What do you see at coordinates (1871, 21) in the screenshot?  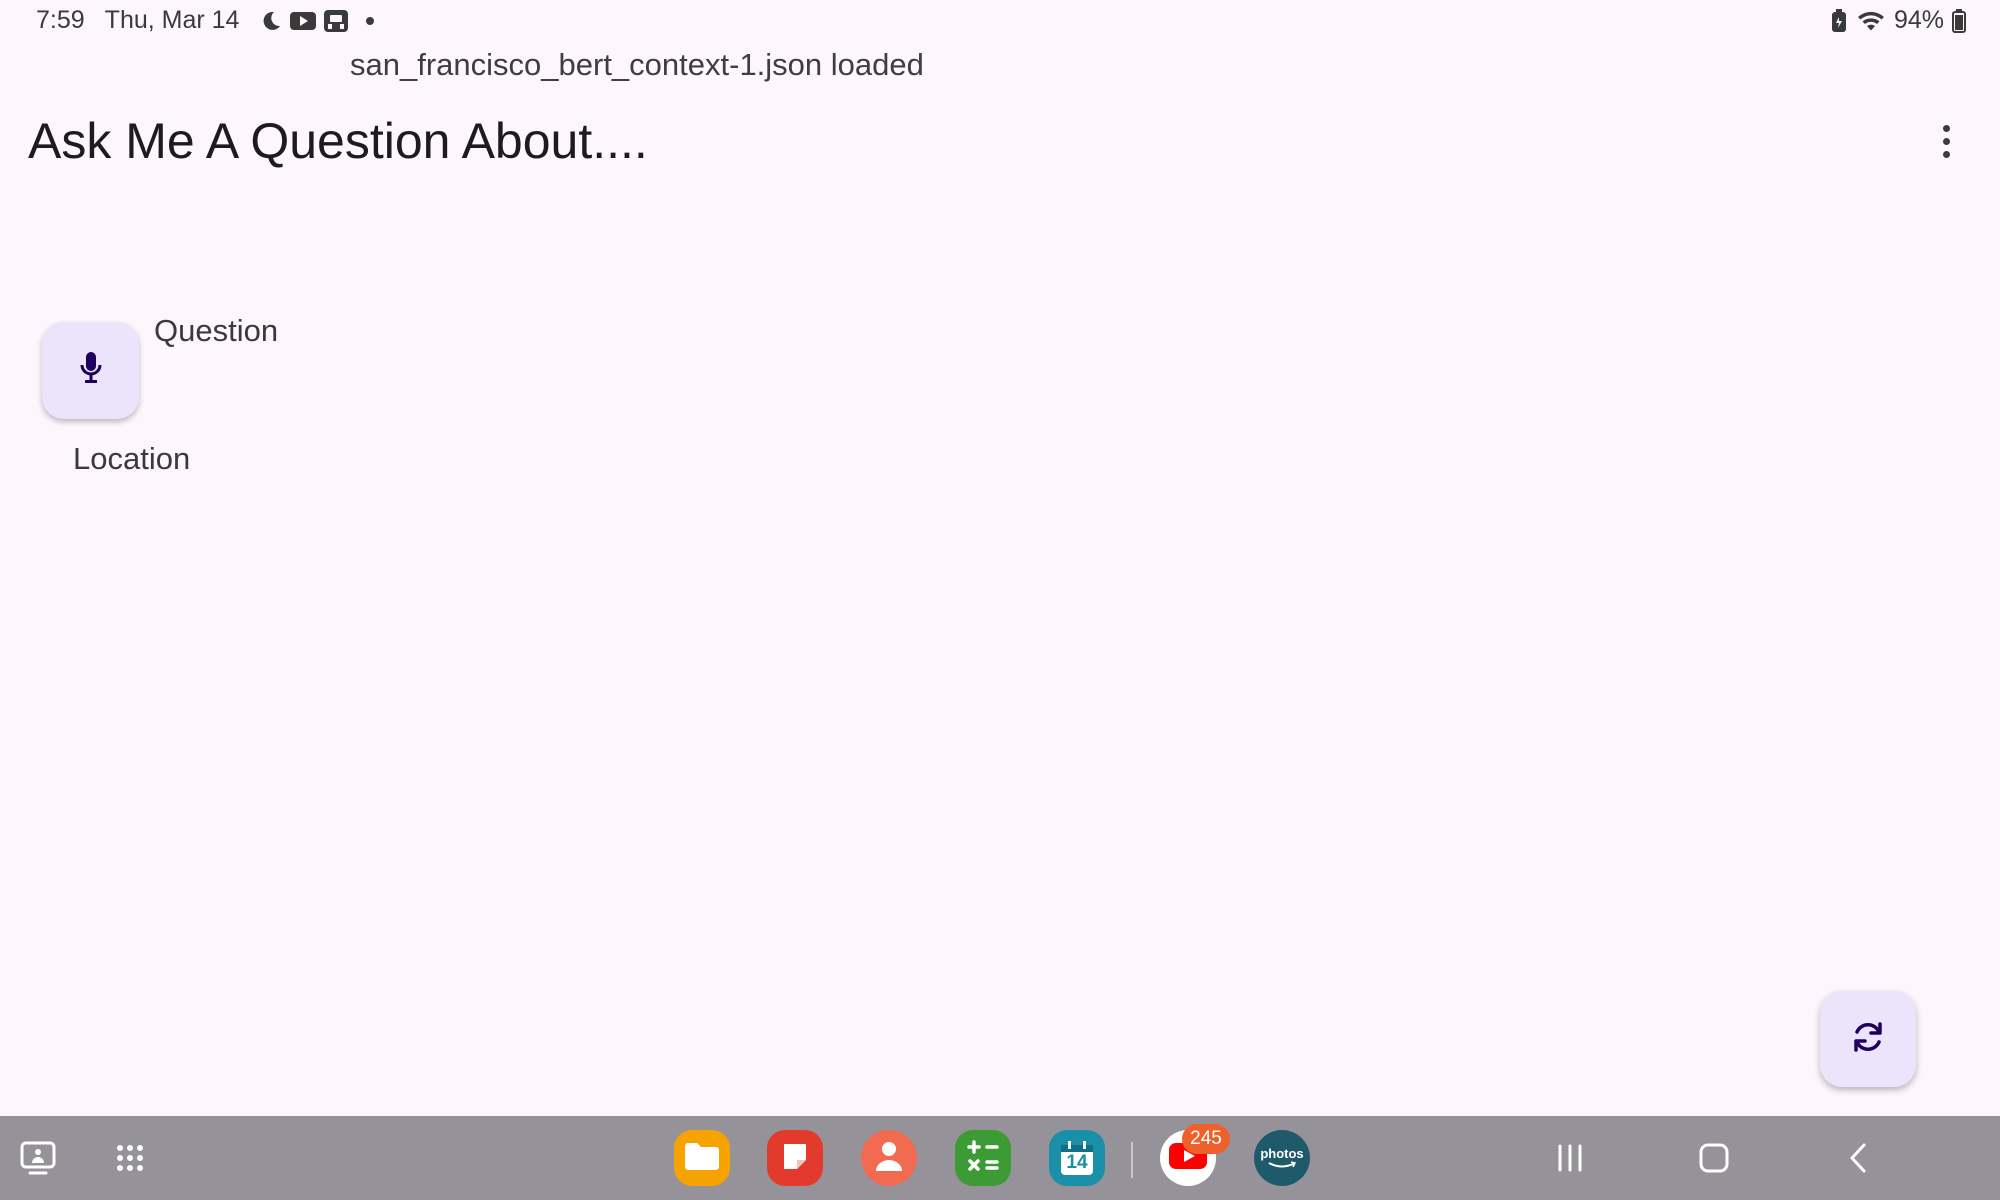 I see `wifi-icon` at bounding box center [1871, 21].